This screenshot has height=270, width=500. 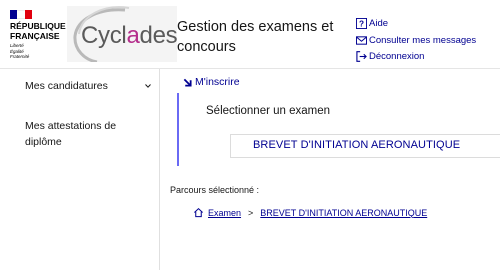 What do you see at coordinates (224, 213) in the screenshot?
I see `breadcrumb-examen: Examen` at bounding box center [224, 213].